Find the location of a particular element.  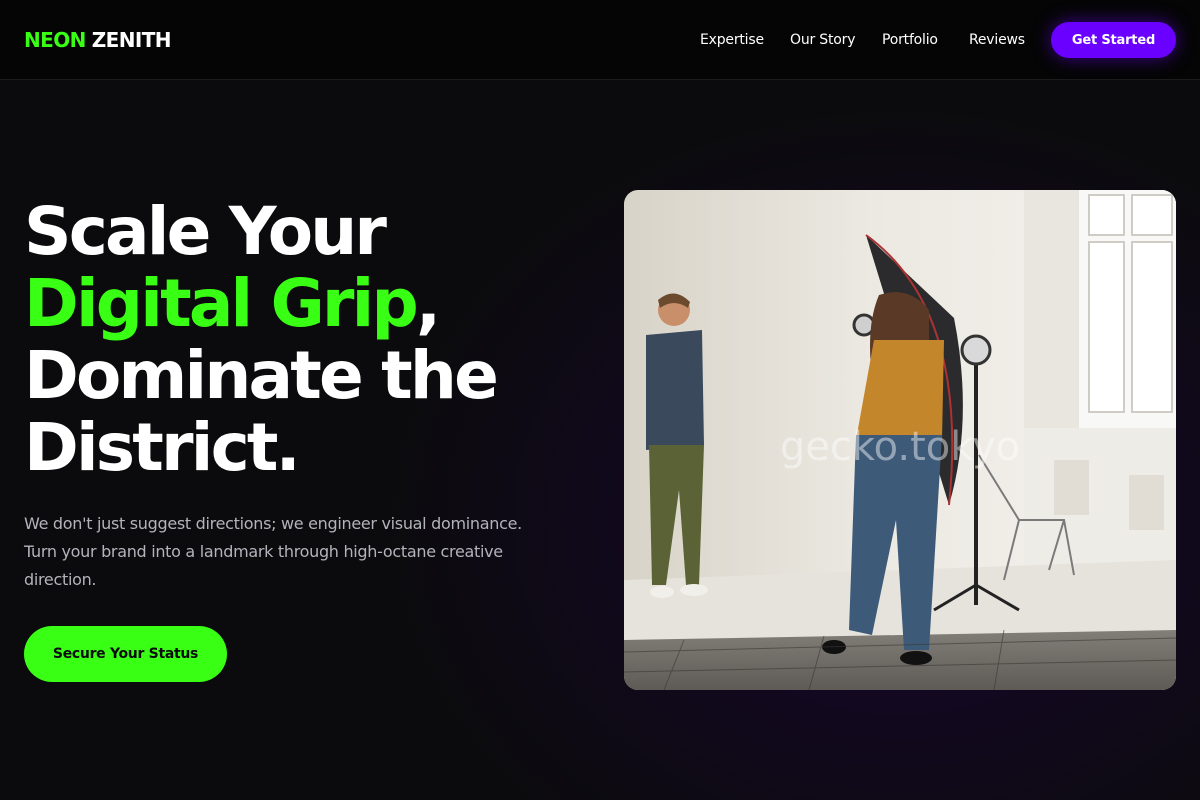

get-started-button: Get Started is located at coordinates (1113, 40).